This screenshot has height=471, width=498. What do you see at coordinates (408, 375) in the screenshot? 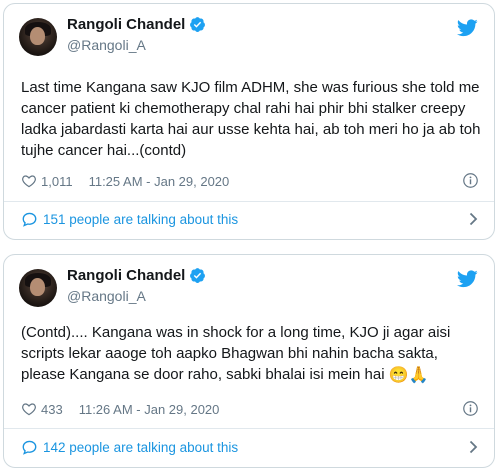
I see `emoji: 😁🙏` at bounding box center [408, 375].